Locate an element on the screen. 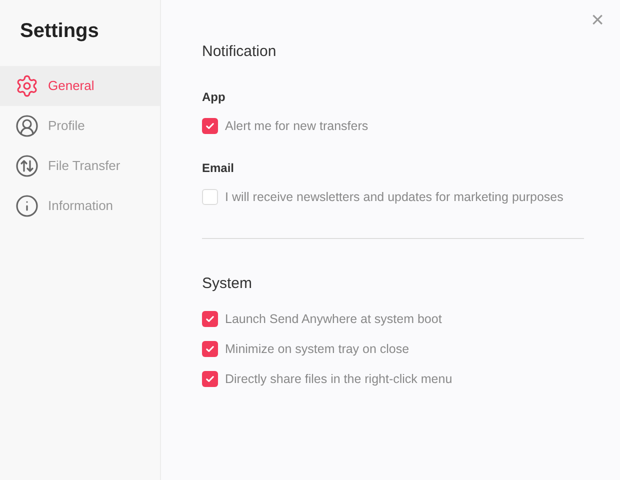 Image resolution: width=620 pixels, height=480 pixels. group-label: Email is located at coordinates (219, 168).